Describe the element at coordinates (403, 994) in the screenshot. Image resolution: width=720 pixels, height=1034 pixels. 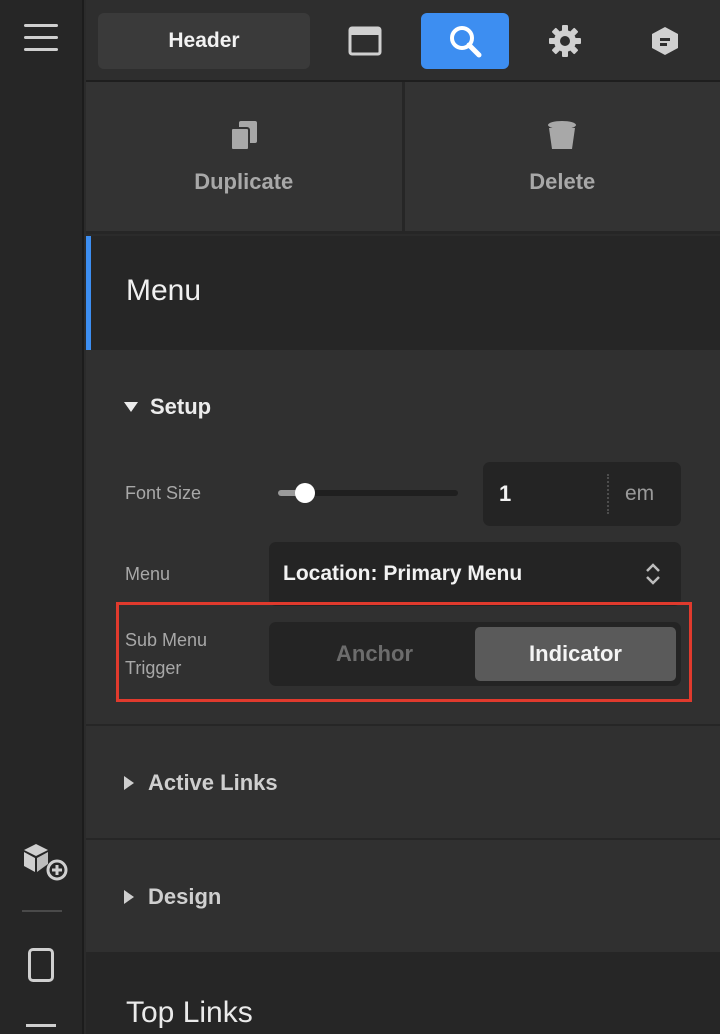
I see `next-element-bar: Top Links` at that location.